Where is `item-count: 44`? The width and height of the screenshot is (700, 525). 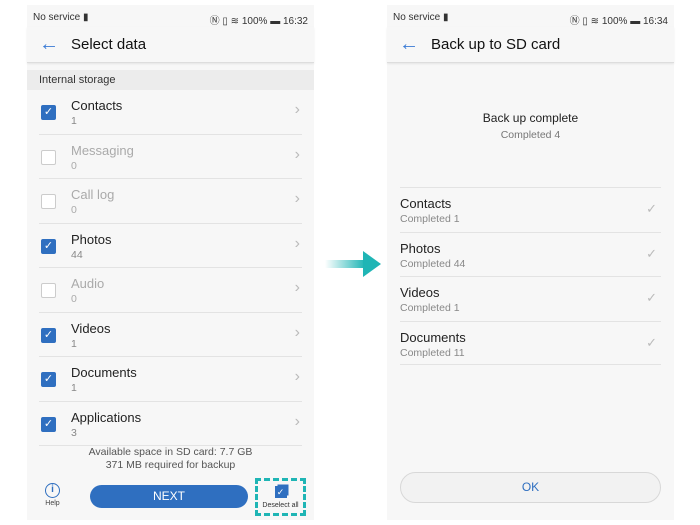 item-count: 44 is located at coordinates (77, 254).